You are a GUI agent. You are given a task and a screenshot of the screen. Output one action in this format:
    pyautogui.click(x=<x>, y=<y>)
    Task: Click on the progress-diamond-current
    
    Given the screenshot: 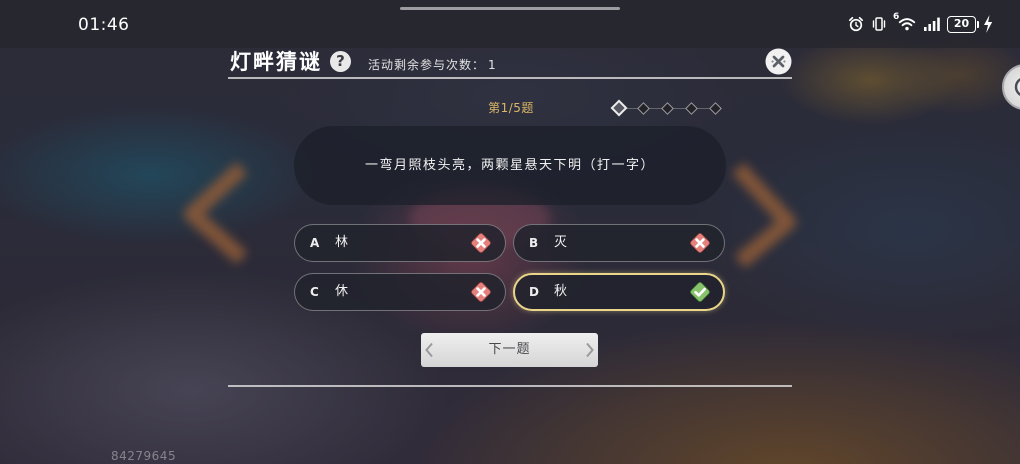 What is the action you would take?
    pyautogui.click(x=619, y=108)
    